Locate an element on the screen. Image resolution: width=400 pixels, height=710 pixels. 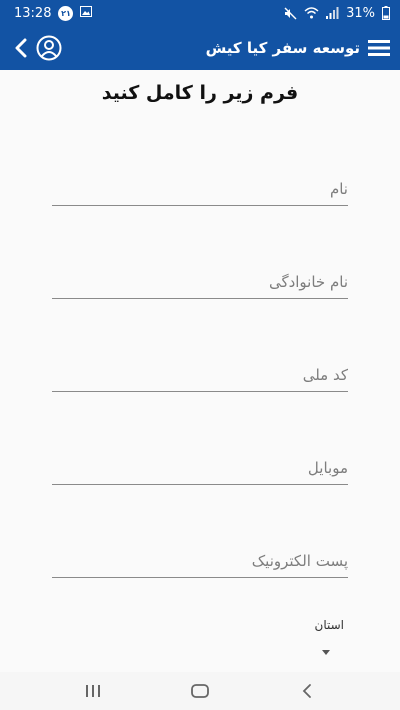
status-left: 13:28 ۲۱ is located at coordinates (53, 13).